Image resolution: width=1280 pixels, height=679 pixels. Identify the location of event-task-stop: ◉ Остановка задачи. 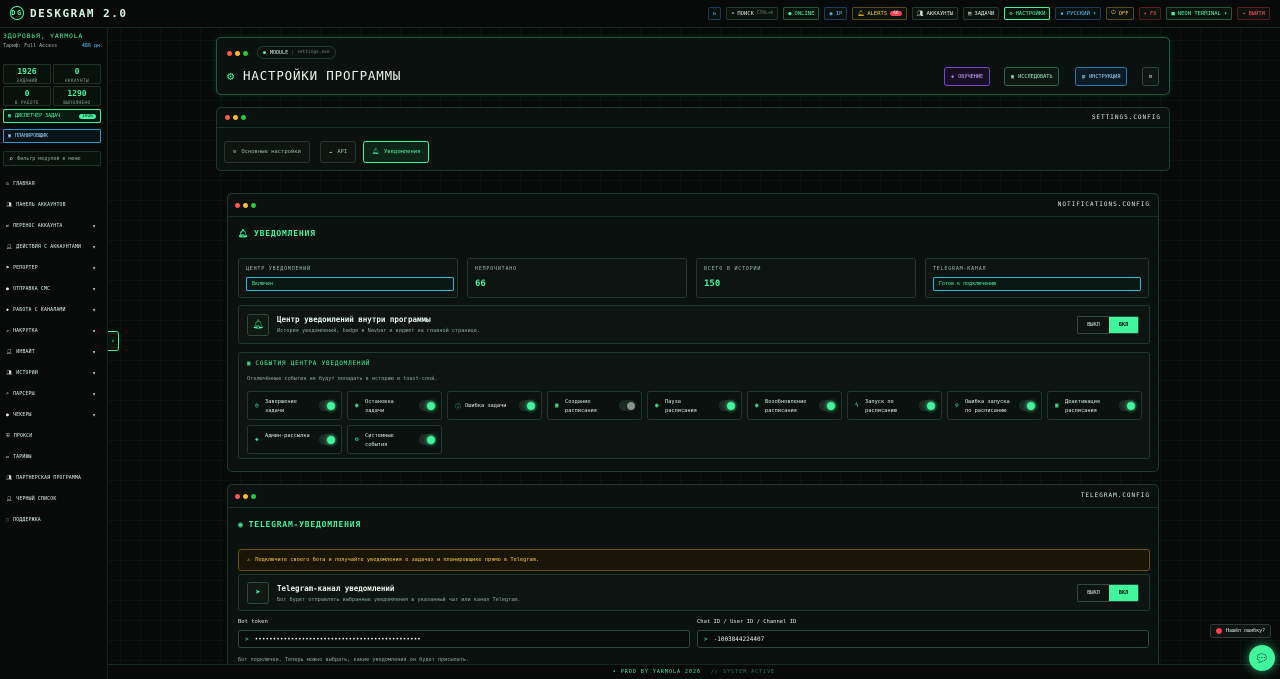
(394, 405).